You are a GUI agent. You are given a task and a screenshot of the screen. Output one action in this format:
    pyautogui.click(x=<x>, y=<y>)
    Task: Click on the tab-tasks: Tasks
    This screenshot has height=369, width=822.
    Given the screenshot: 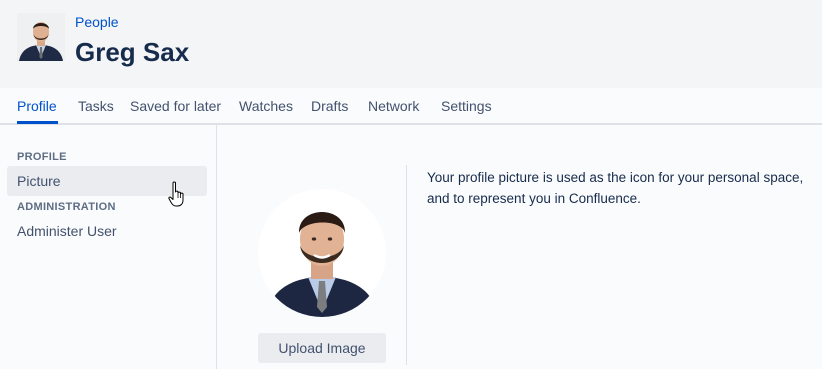 What is the action you would take?
    pyautogui.click(x=96, y=106)
    